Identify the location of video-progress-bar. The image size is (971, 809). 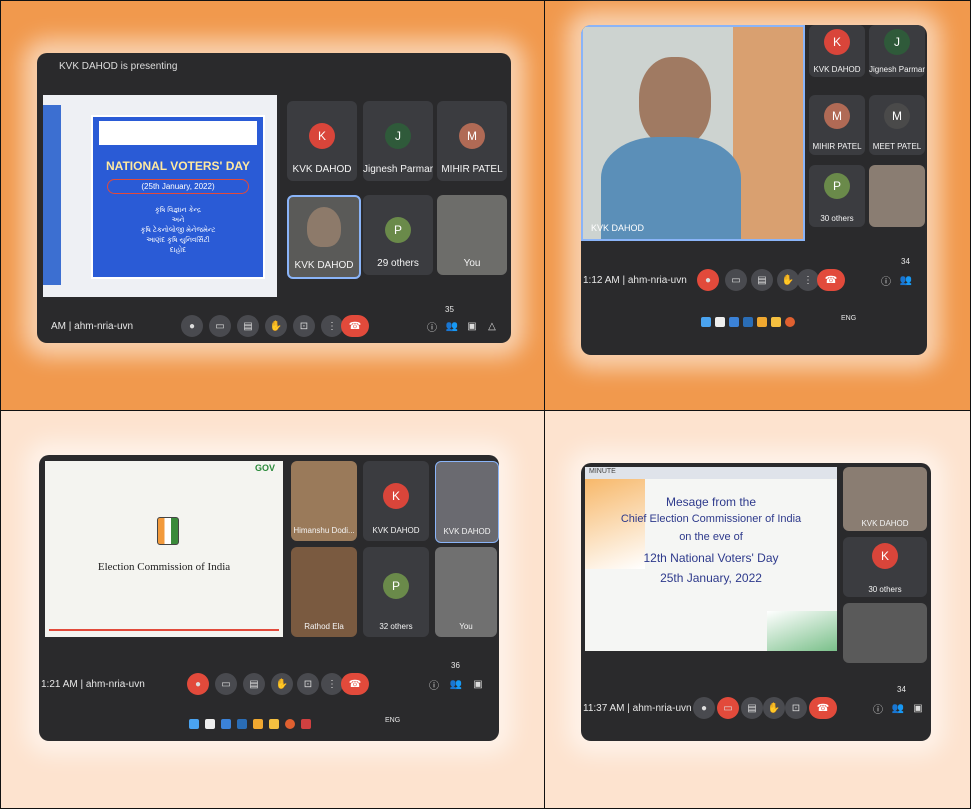
(164, 630).